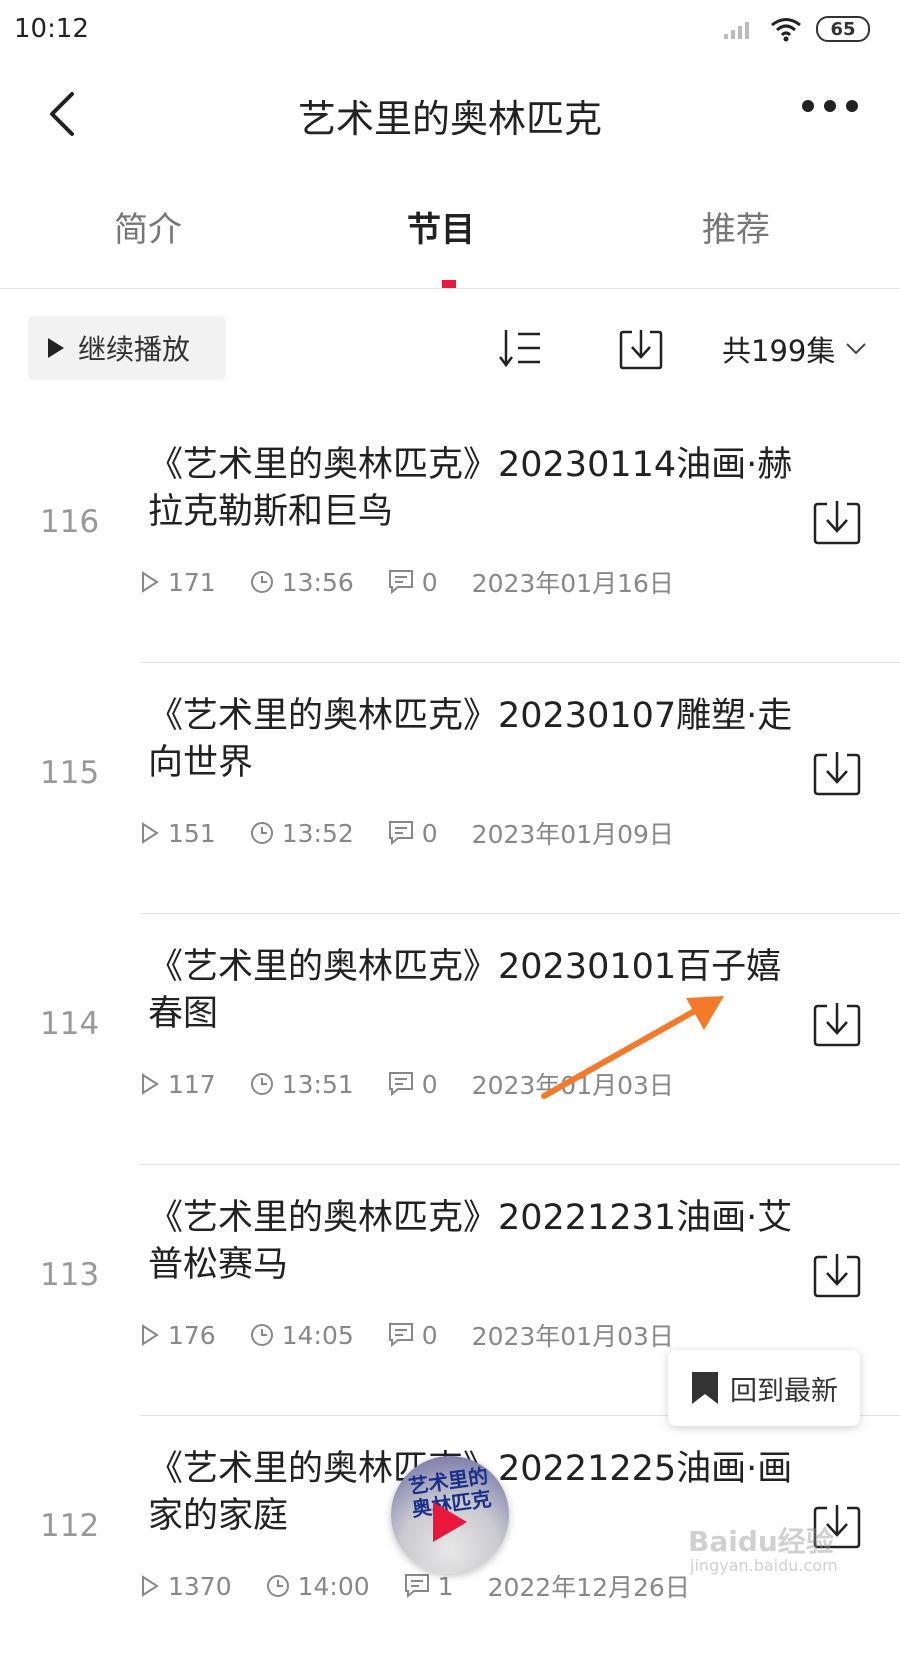 This screenshot has height=1667, width=900. What do you see at coordinates (333, 1586) in the screenshot?
I see `duration: 14:00` at bounding box center [333, 1586].